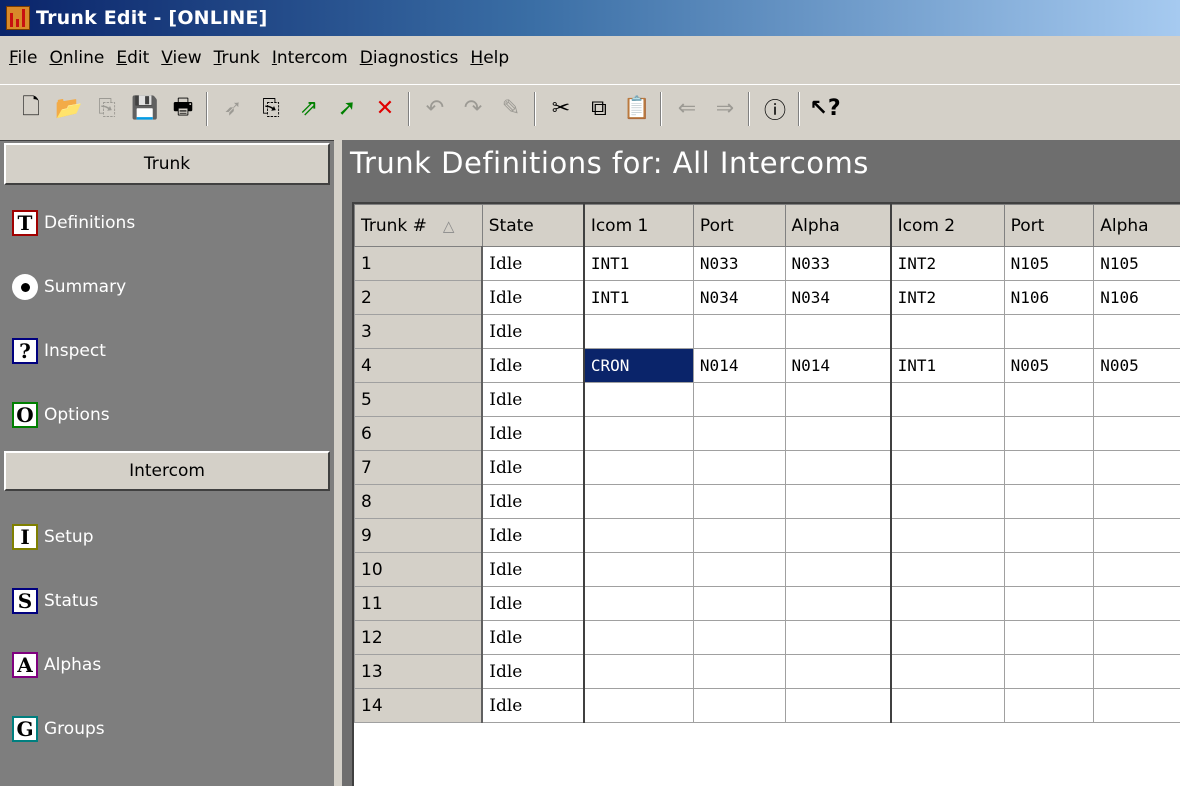 The image size is (1180, 786). What do you see at coordinates (233, 109) in the screenshot?
I see `send-icon: ➶` at bounding box center [233, 109].